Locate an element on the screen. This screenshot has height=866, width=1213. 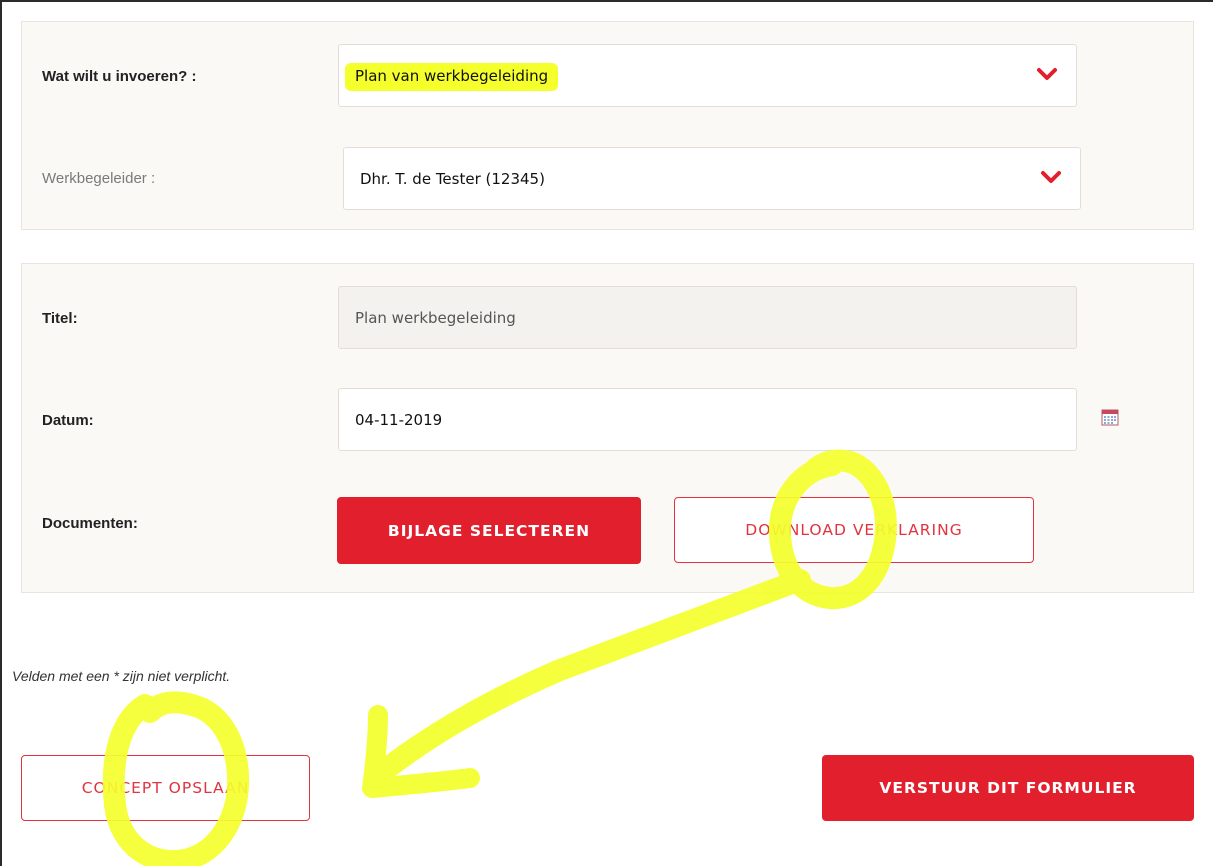
title-label: Titel: is located at coordinates (60, 318).